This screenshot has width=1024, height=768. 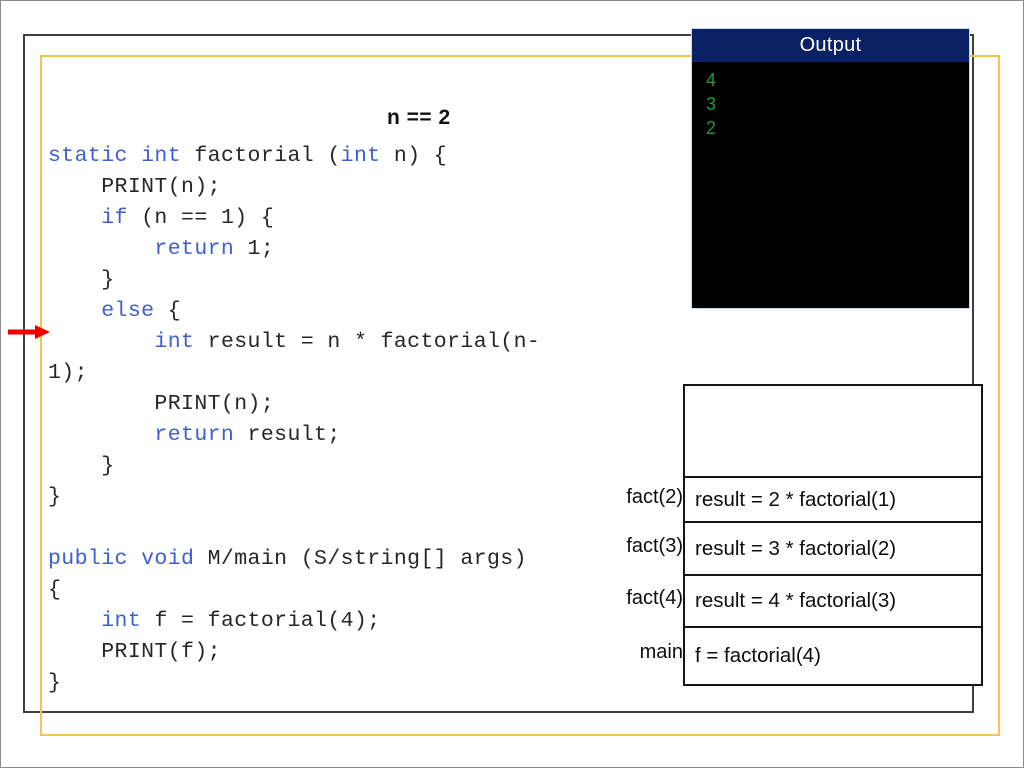 What do you see at coordinates (796, 548) in the screenshot?
I see `call-stack-expression: result = 3 * factorial(2)` at bounding box center [796, 548].